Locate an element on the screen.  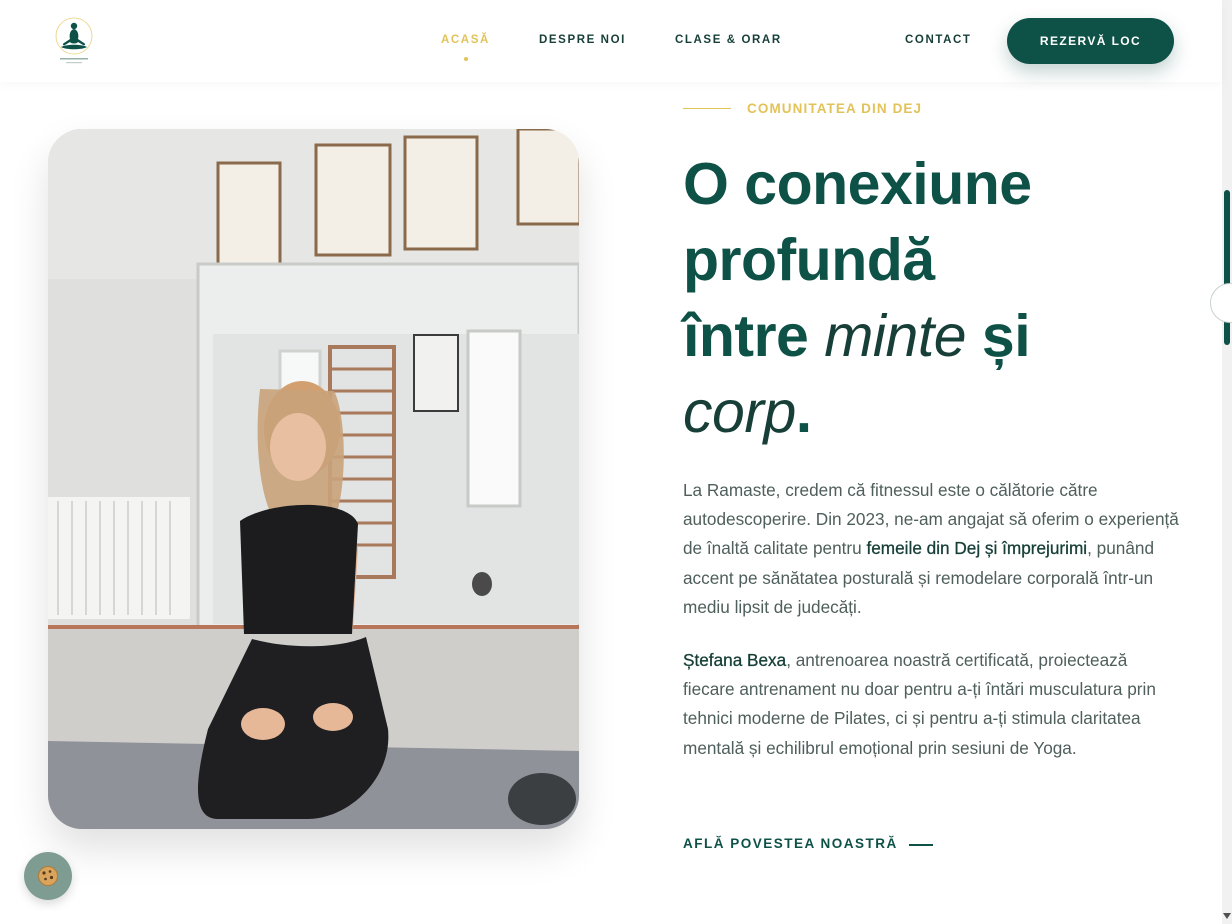
headline-emphasis: minte is located at coordinates (895, 336).